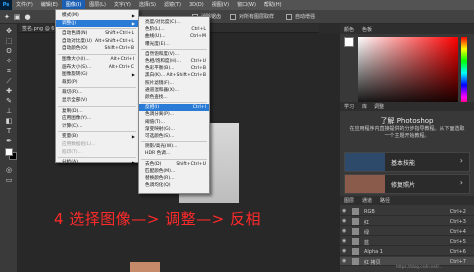 The image size is (474, 272). Describe the element at coordinates (349, 200) in the screenshot. I see `tab-layers: 图层` at that location.